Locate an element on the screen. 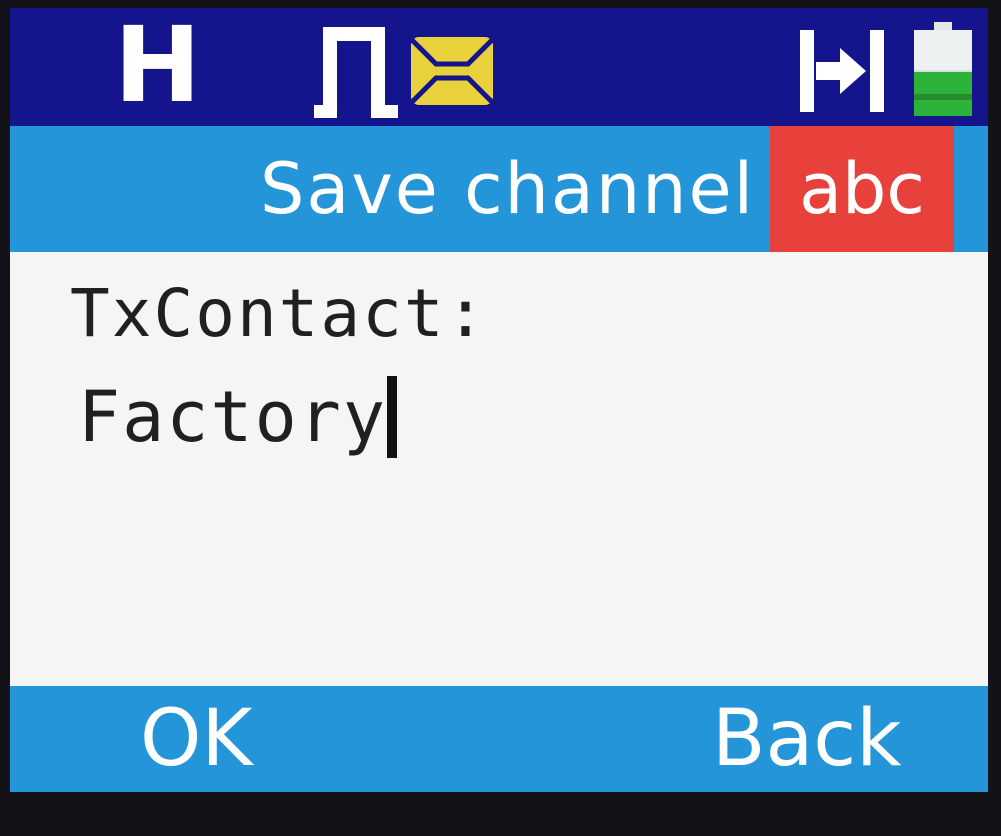 The width and height of the screenshot is (1001, 836). input-mode-badge: abc is located at coordinates (862, 189).